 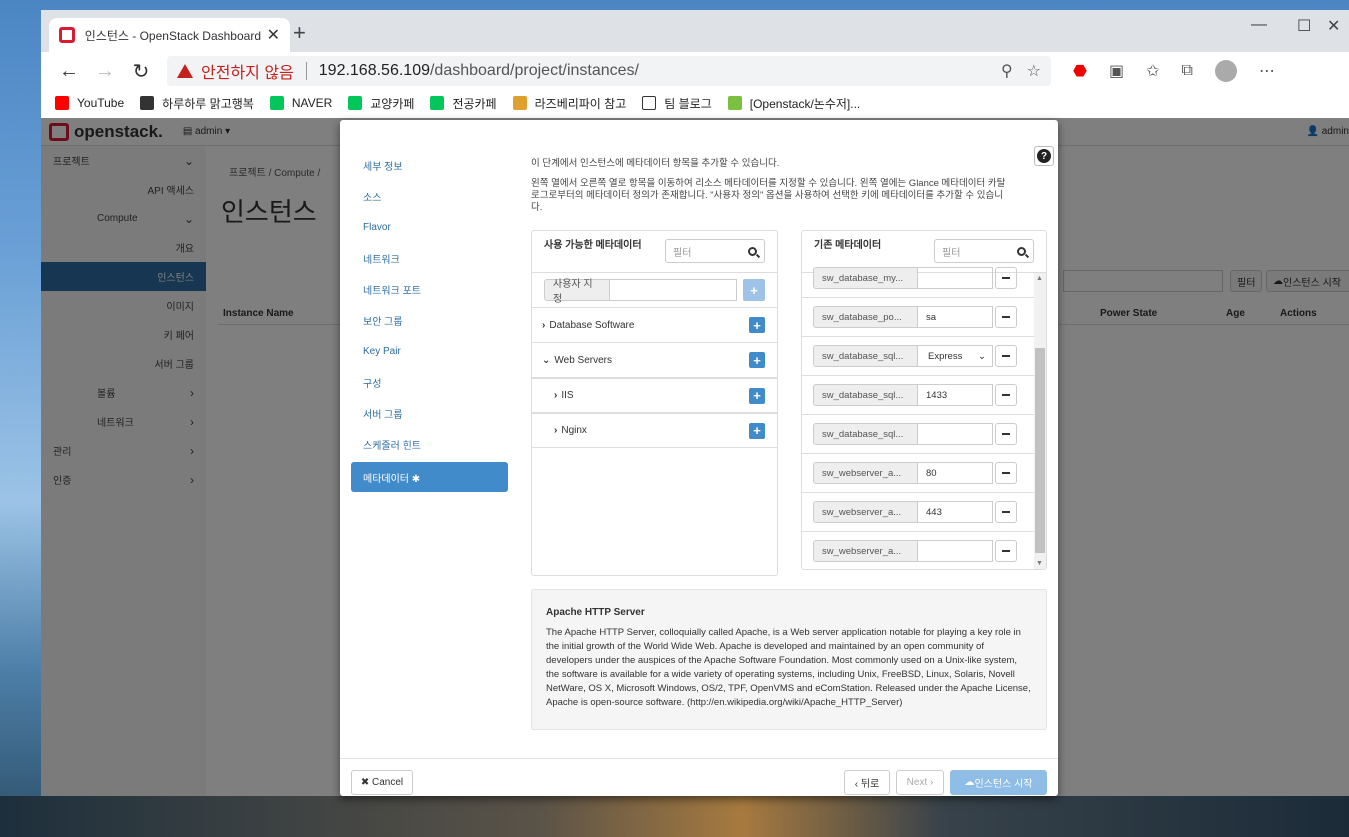 What do you see at coordinates (920, 782) in the screenshot?
I see `next-button: Next ›` at bounding box center [920, 782].